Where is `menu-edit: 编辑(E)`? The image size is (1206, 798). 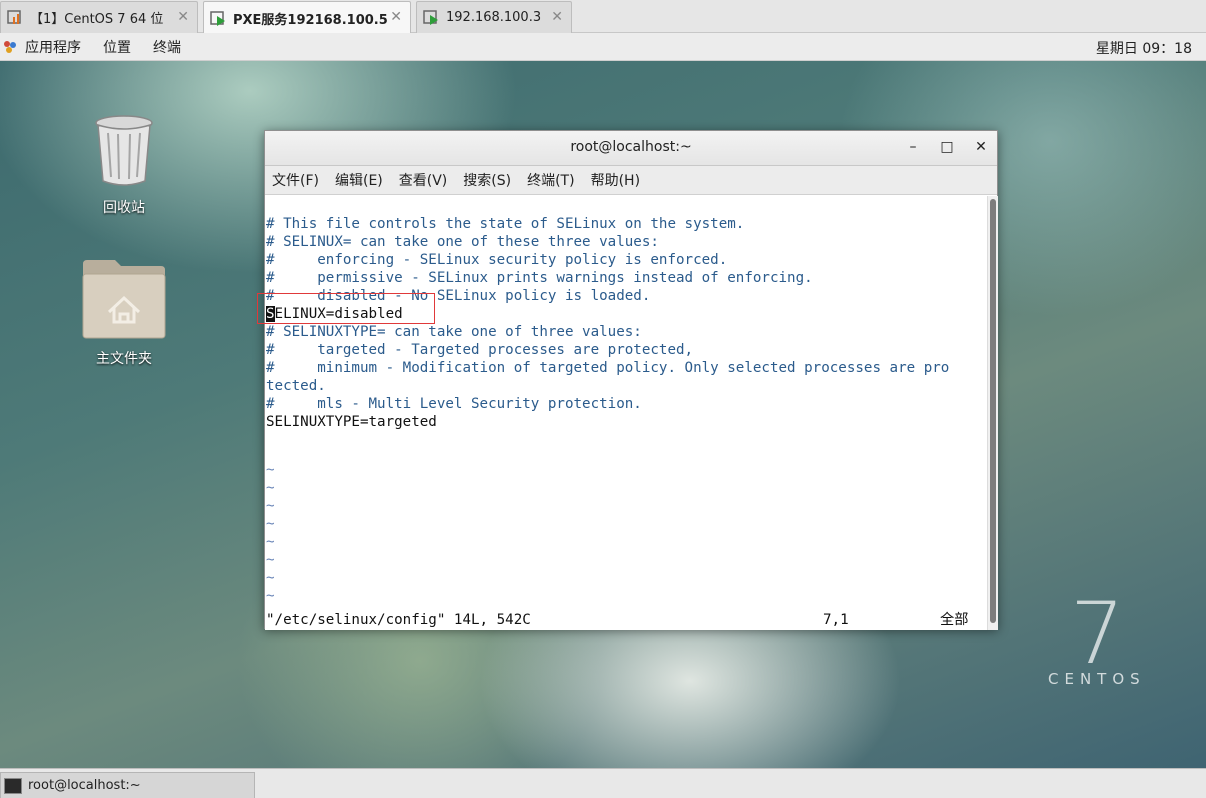
menu-edit: 编辑(E) is located at coordinates (359, 180).